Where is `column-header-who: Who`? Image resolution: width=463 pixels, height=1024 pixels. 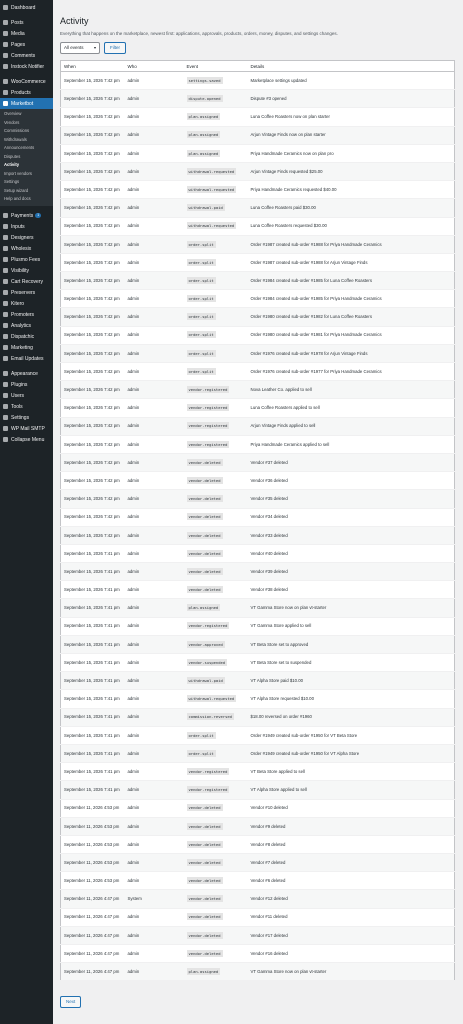
column-header-who: Who is located at coordinates (154, 66).